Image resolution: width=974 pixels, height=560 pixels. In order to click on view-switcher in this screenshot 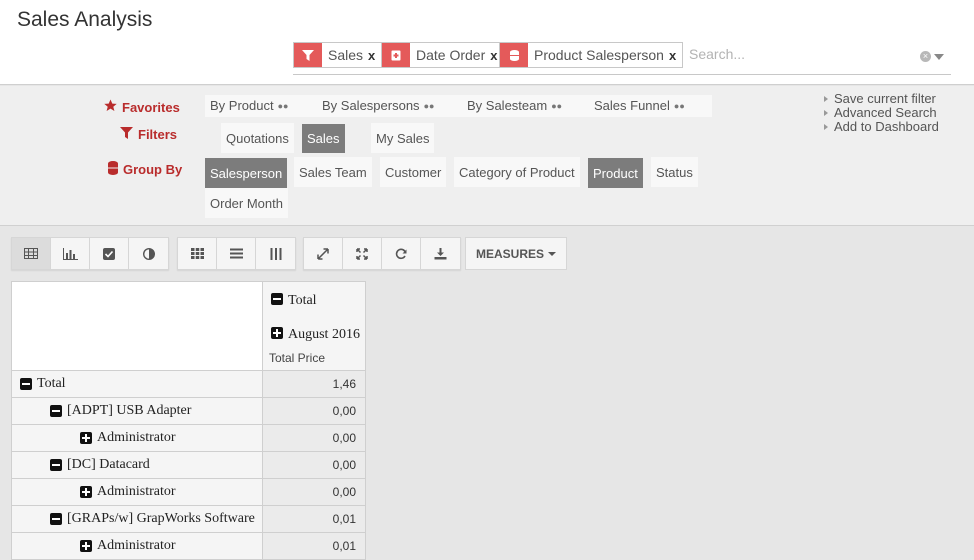, I will do `click(90, 253)`.